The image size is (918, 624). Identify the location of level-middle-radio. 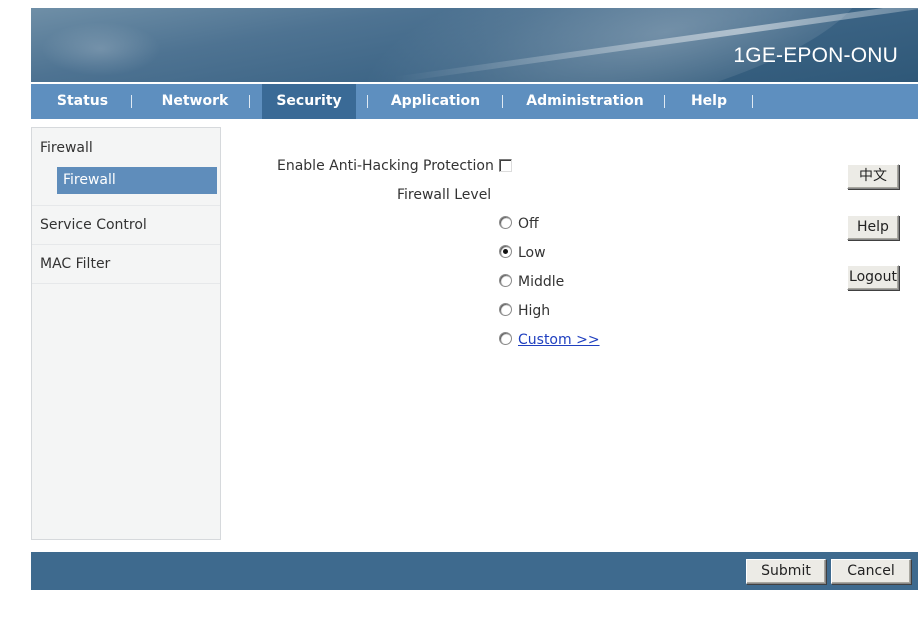
(505, 280).